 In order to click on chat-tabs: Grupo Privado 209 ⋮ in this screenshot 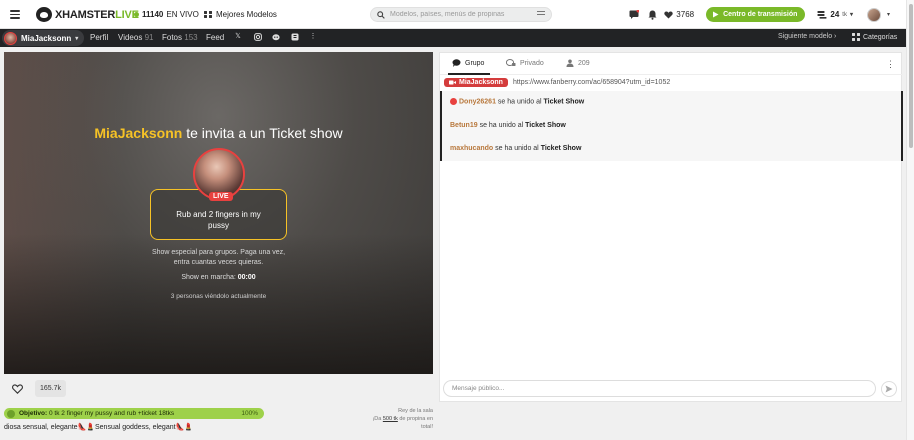, I will do `click(671, 64)`.